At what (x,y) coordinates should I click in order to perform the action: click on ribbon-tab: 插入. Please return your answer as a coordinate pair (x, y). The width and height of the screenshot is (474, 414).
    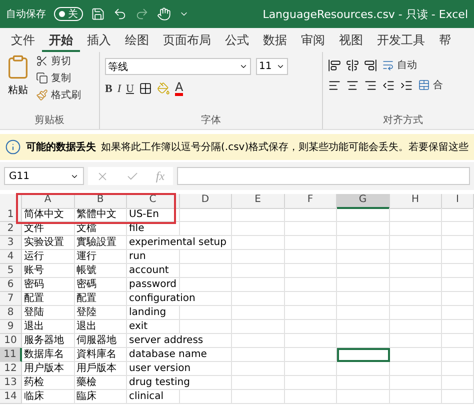
    Looking at the image, I should click on (99, 40).